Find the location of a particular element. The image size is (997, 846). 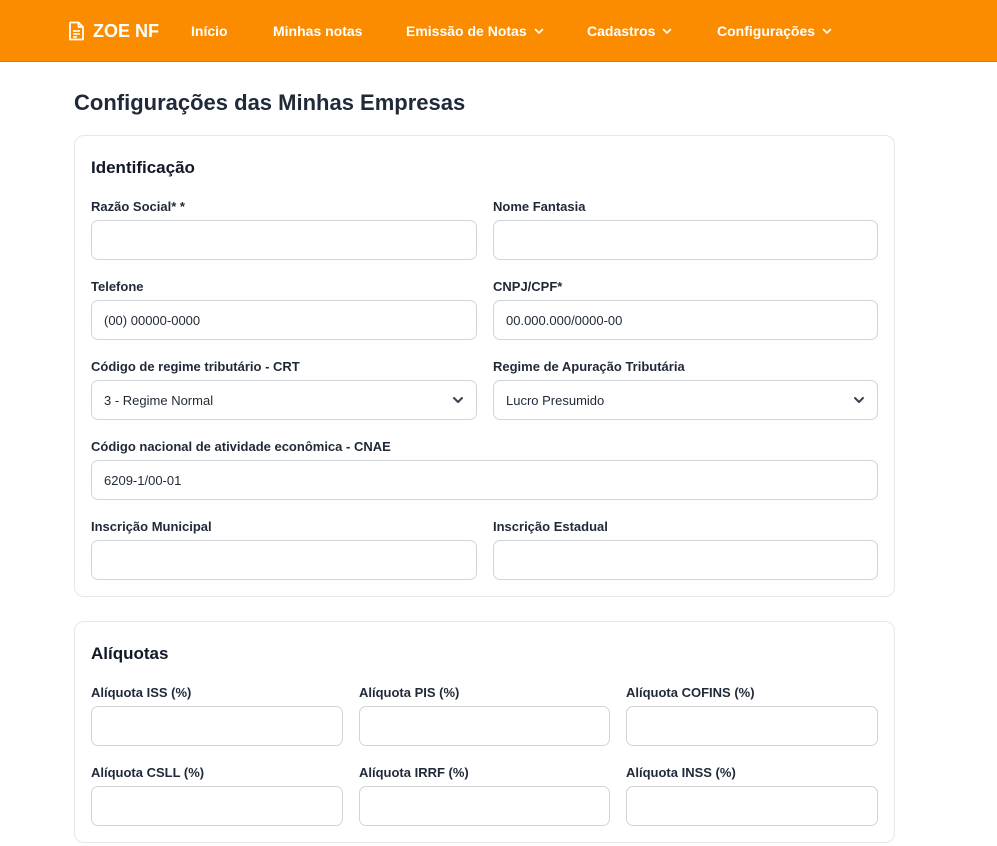

nome-fantasia-label: Nome Fantasia is located at coordinates (539, 206).